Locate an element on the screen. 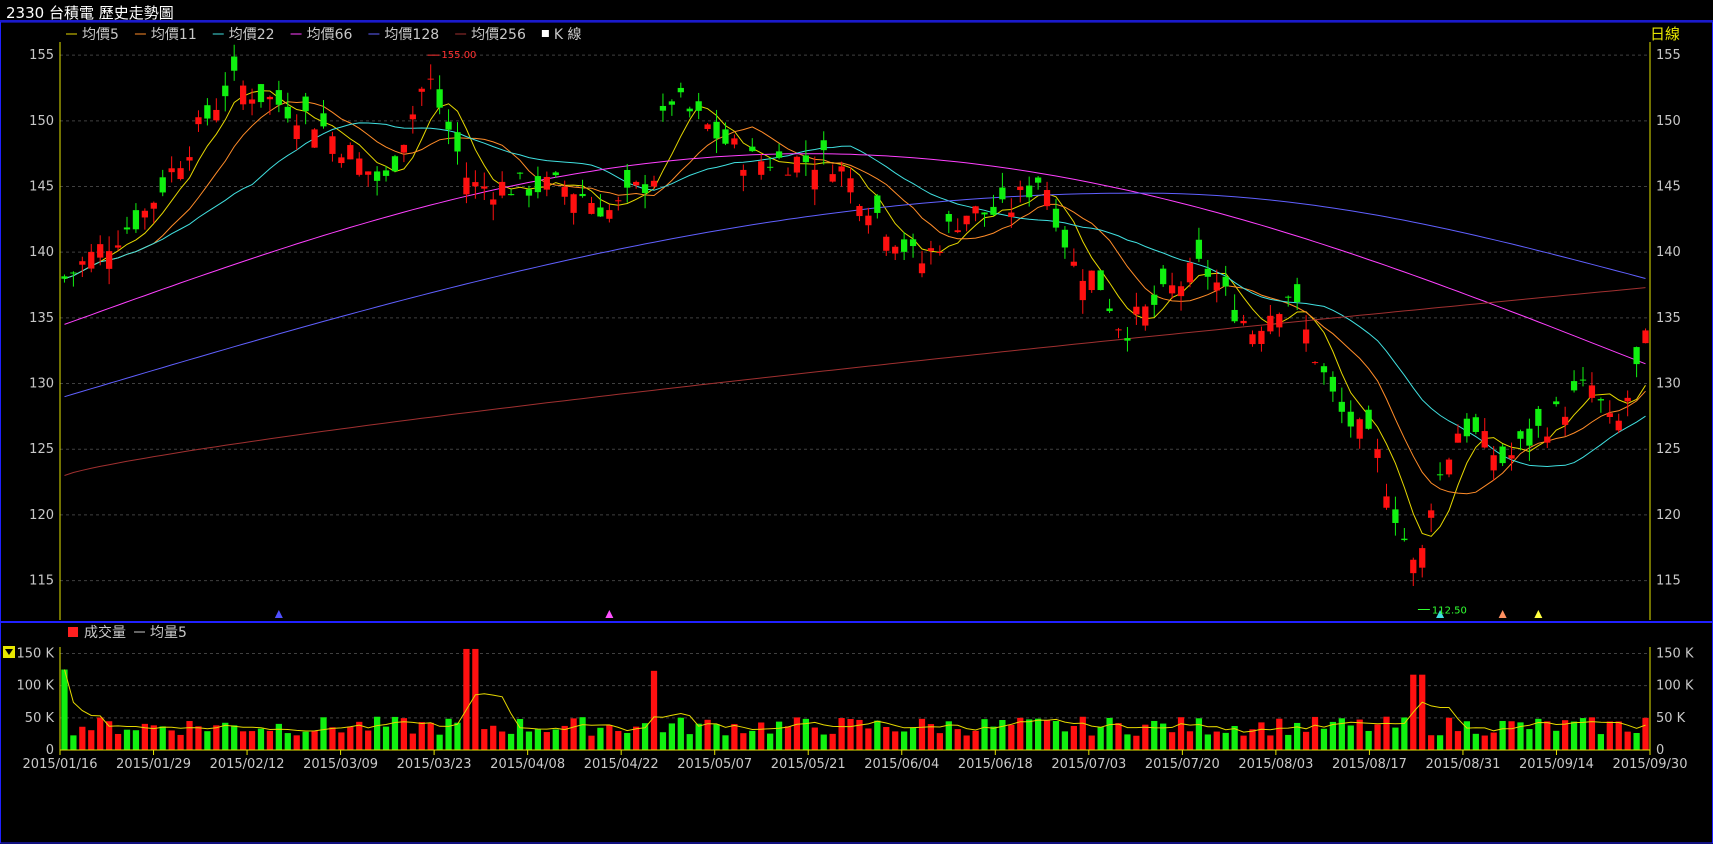  volume-tick-right: 150 K is located at coordinates (1675, 653).